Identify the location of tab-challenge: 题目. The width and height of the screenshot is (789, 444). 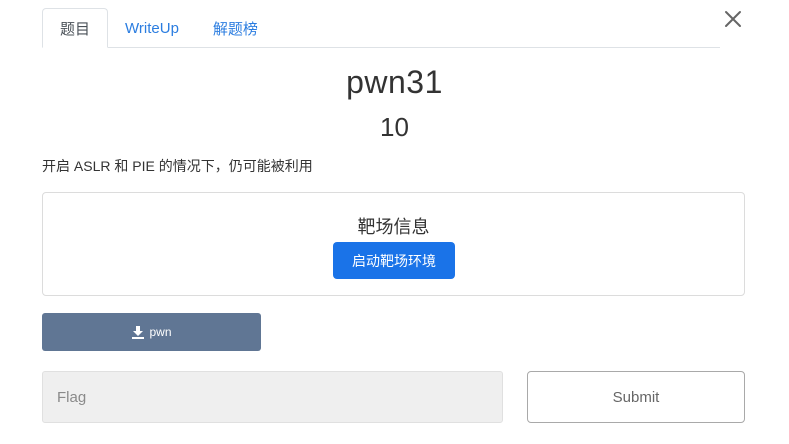
(75, 28).